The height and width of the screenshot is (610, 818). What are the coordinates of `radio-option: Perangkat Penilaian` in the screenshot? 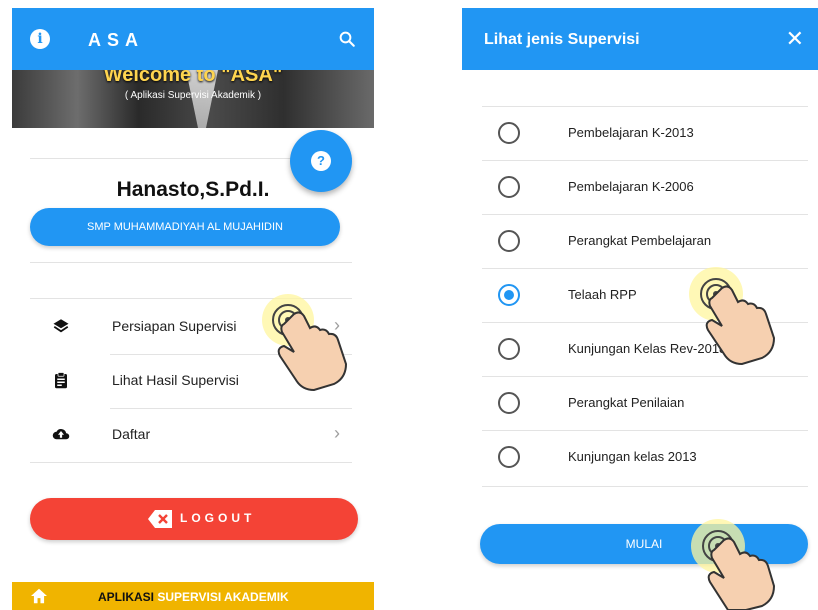 It's located at (645, 403).